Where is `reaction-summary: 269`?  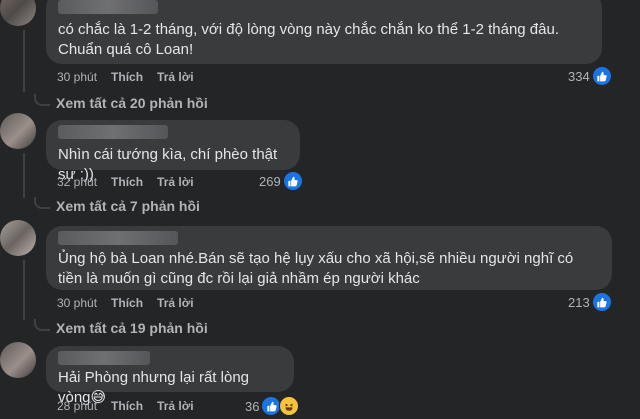
reaction-summary: 269 is located at coordinates (280, 181).